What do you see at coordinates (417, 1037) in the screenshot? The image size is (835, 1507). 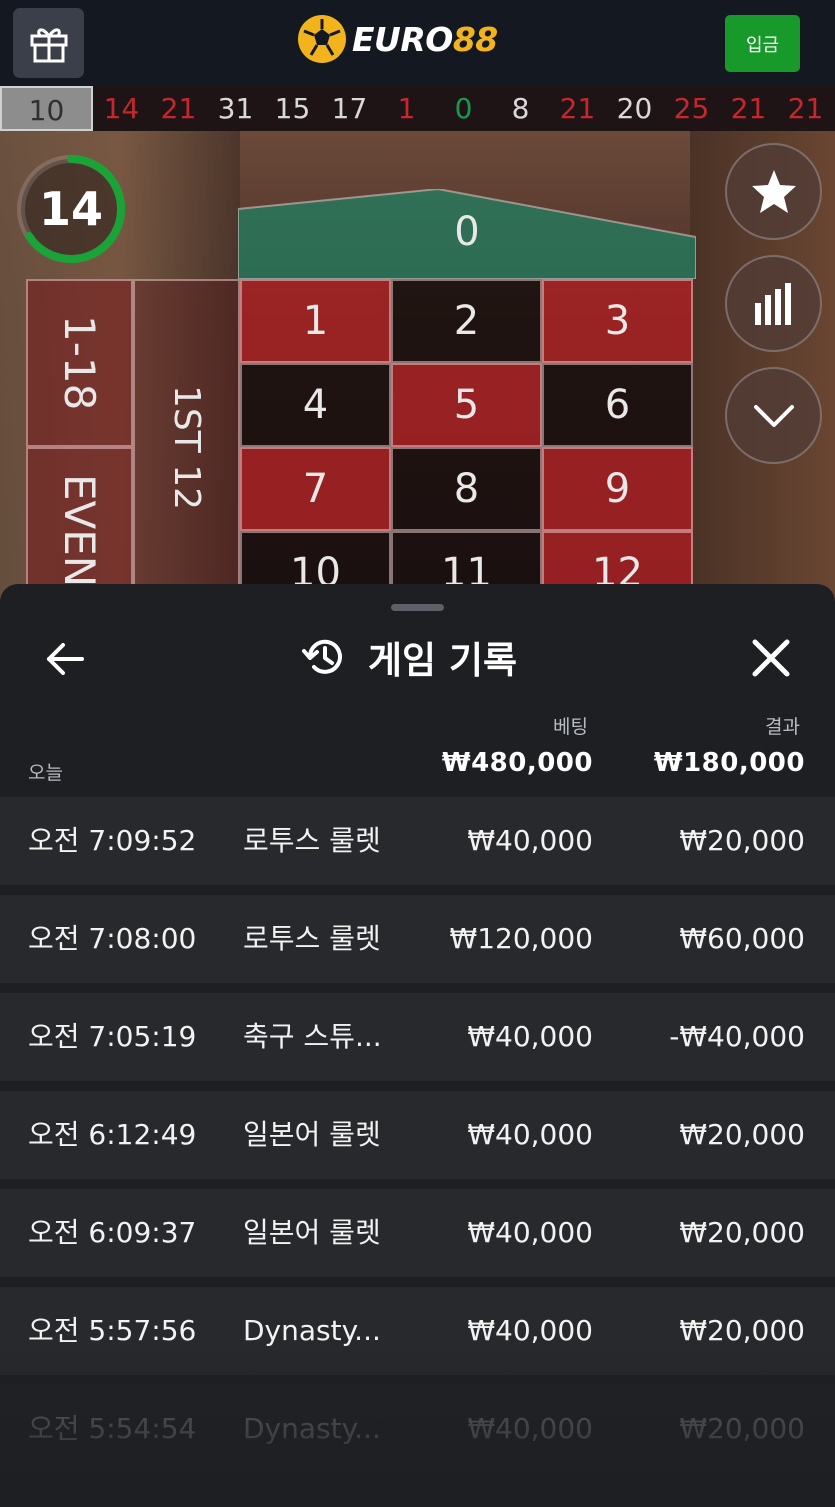 I see `history-row: 오전 7:05:19 축구 스튜... ₩40,000 -₩40,000` at bounding box center [417, 1037].